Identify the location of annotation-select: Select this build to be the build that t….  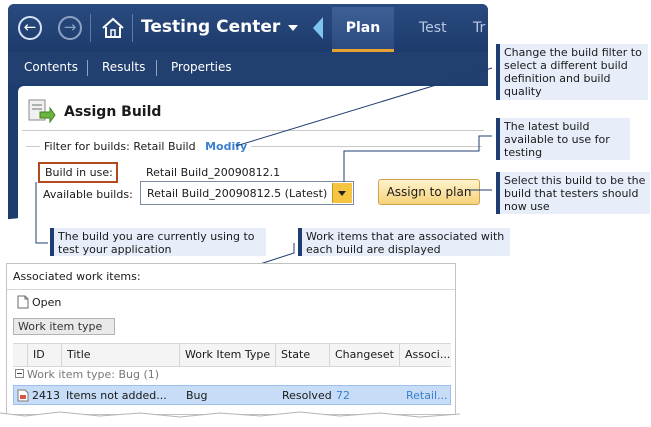
(573, 193).